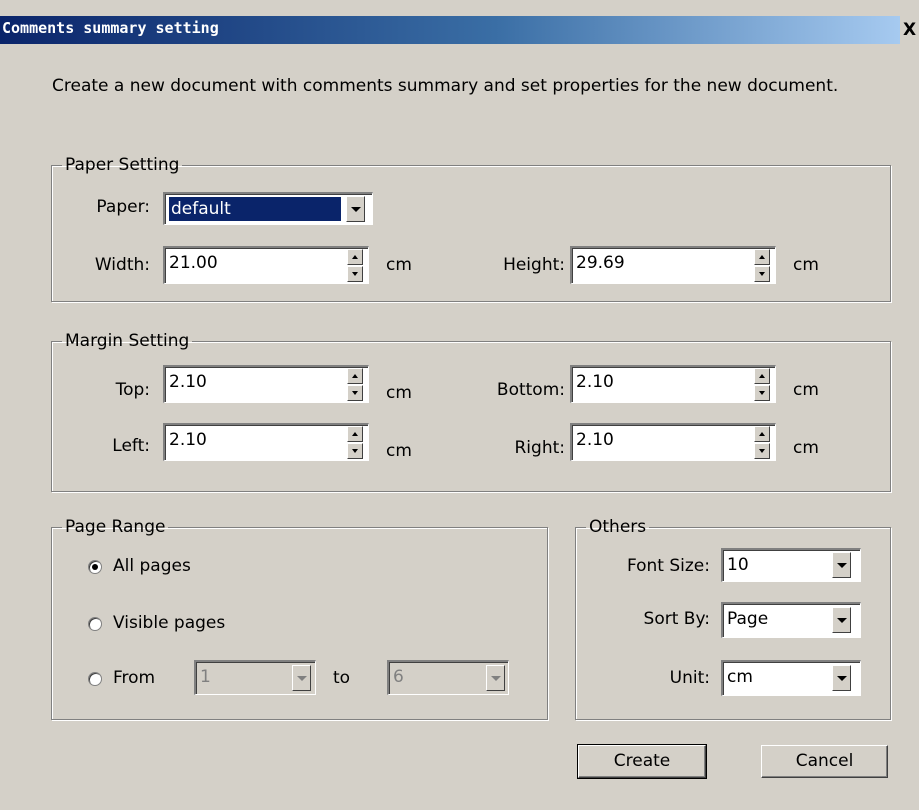 This screenshot has width=919, height=810. What do you see at coordinates (131, 446) in the screenshot?
I see `left-margin-label: Left:` at bounding box center [131, 446].